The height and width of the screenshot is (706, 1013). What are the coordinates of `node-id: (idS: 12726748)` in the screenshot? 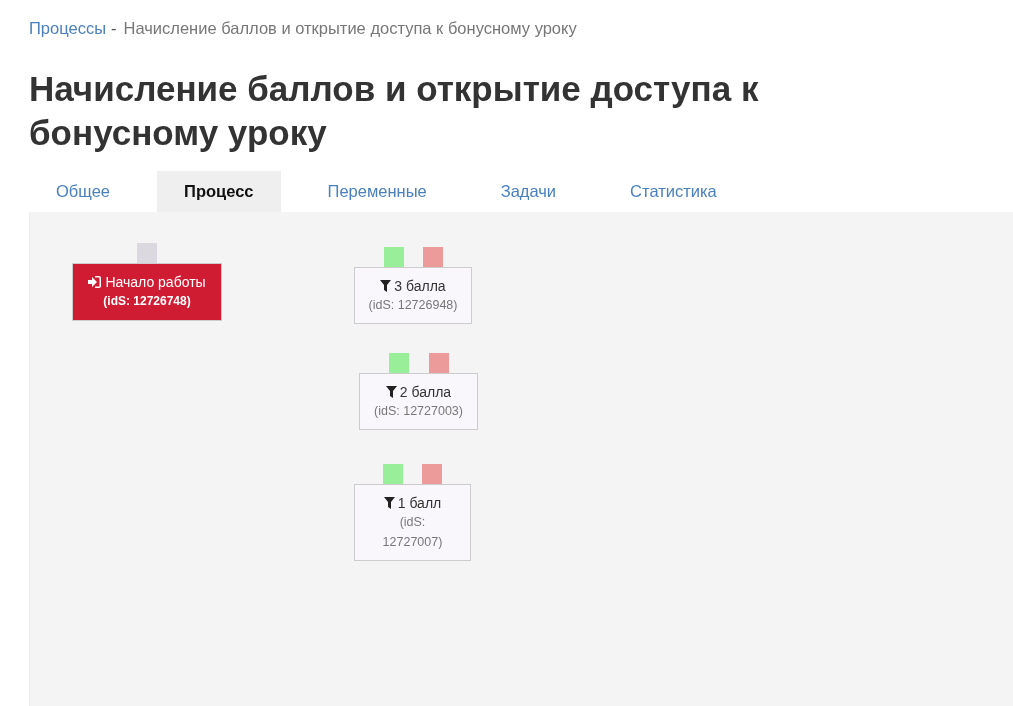 It's located at (147, 301).